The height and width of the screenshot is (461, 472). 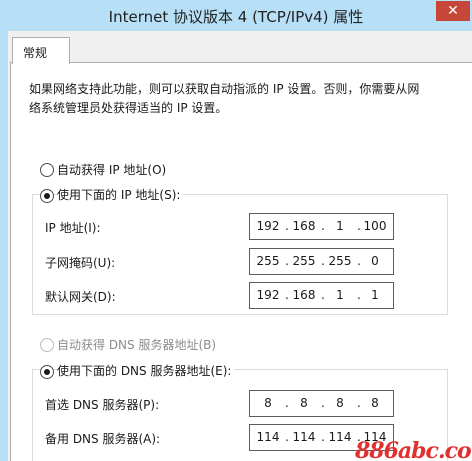 What do you see at coordinates (340, 261) in the screenshot?
I see `mask-octet-3: 255` at bounding box center [340, 261].